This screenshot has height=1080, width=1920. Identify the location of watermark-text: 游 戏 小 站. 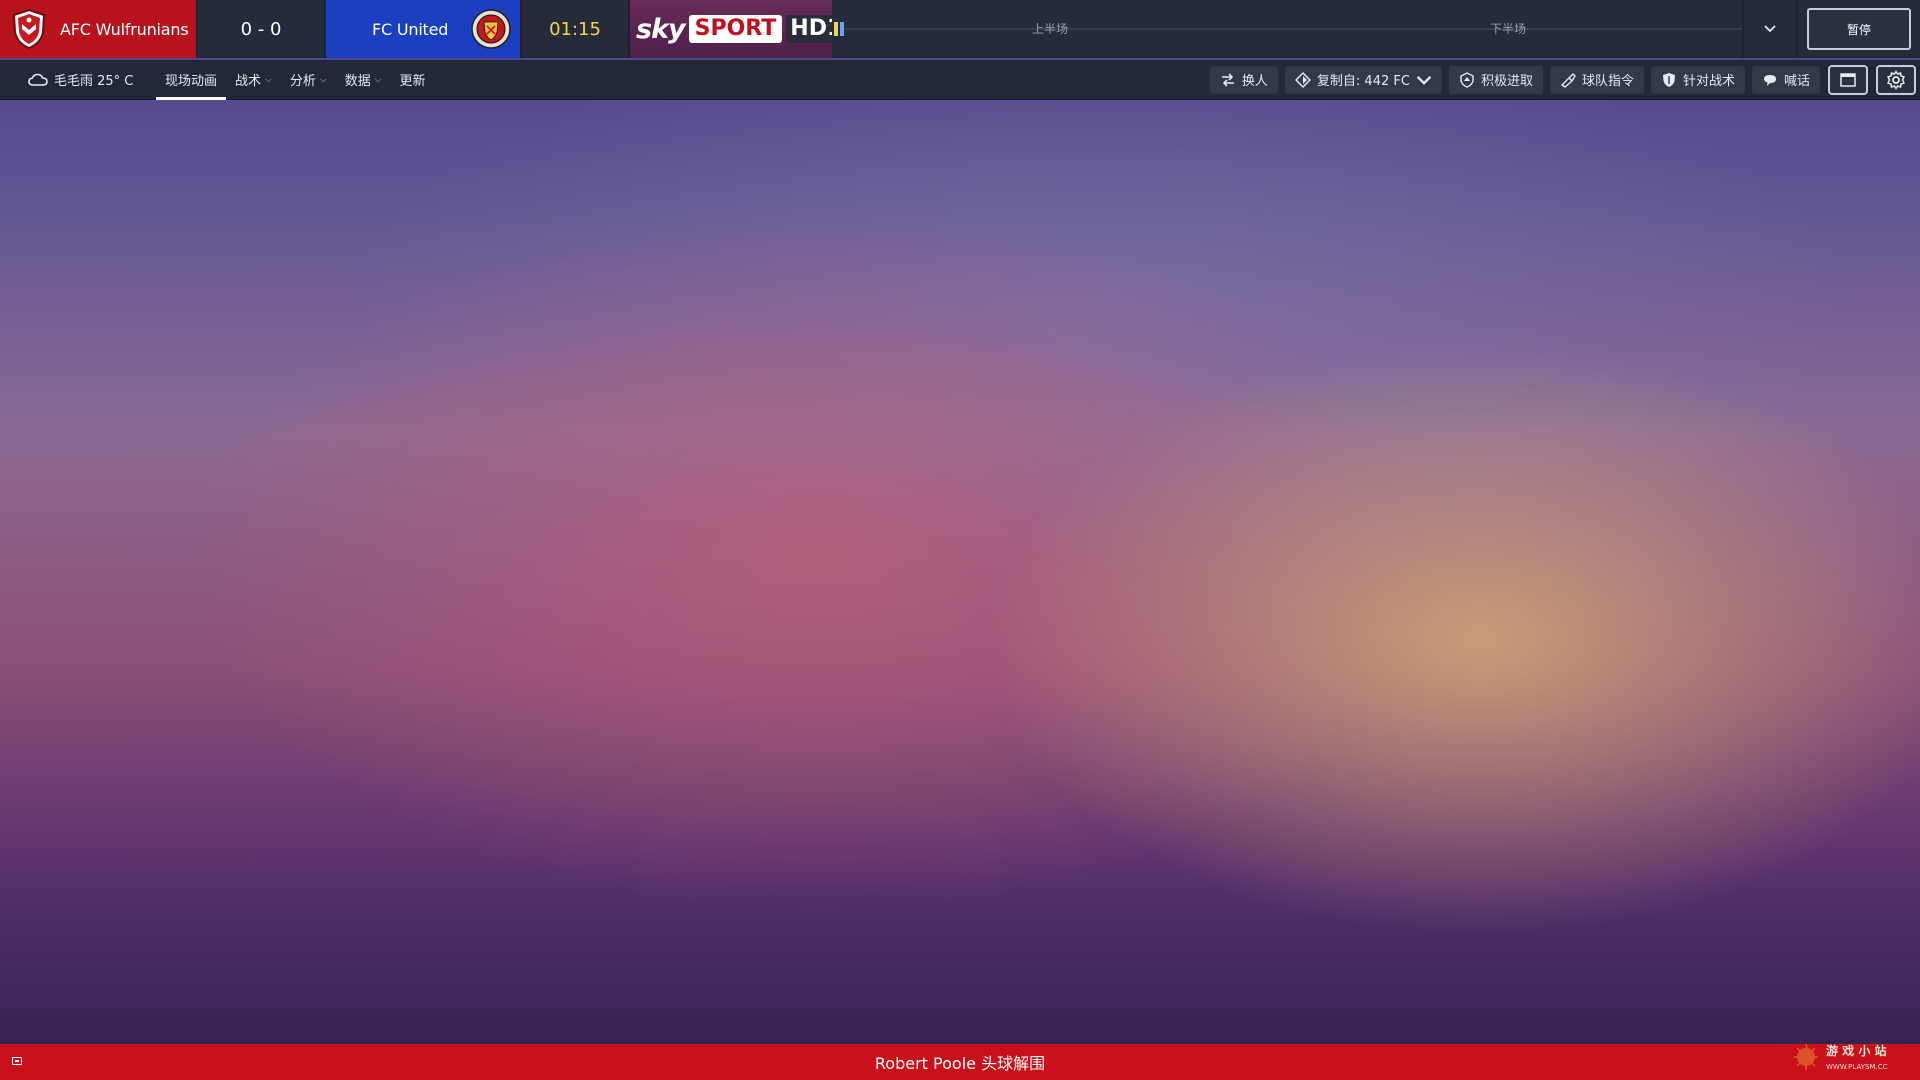
(1856, 1050).